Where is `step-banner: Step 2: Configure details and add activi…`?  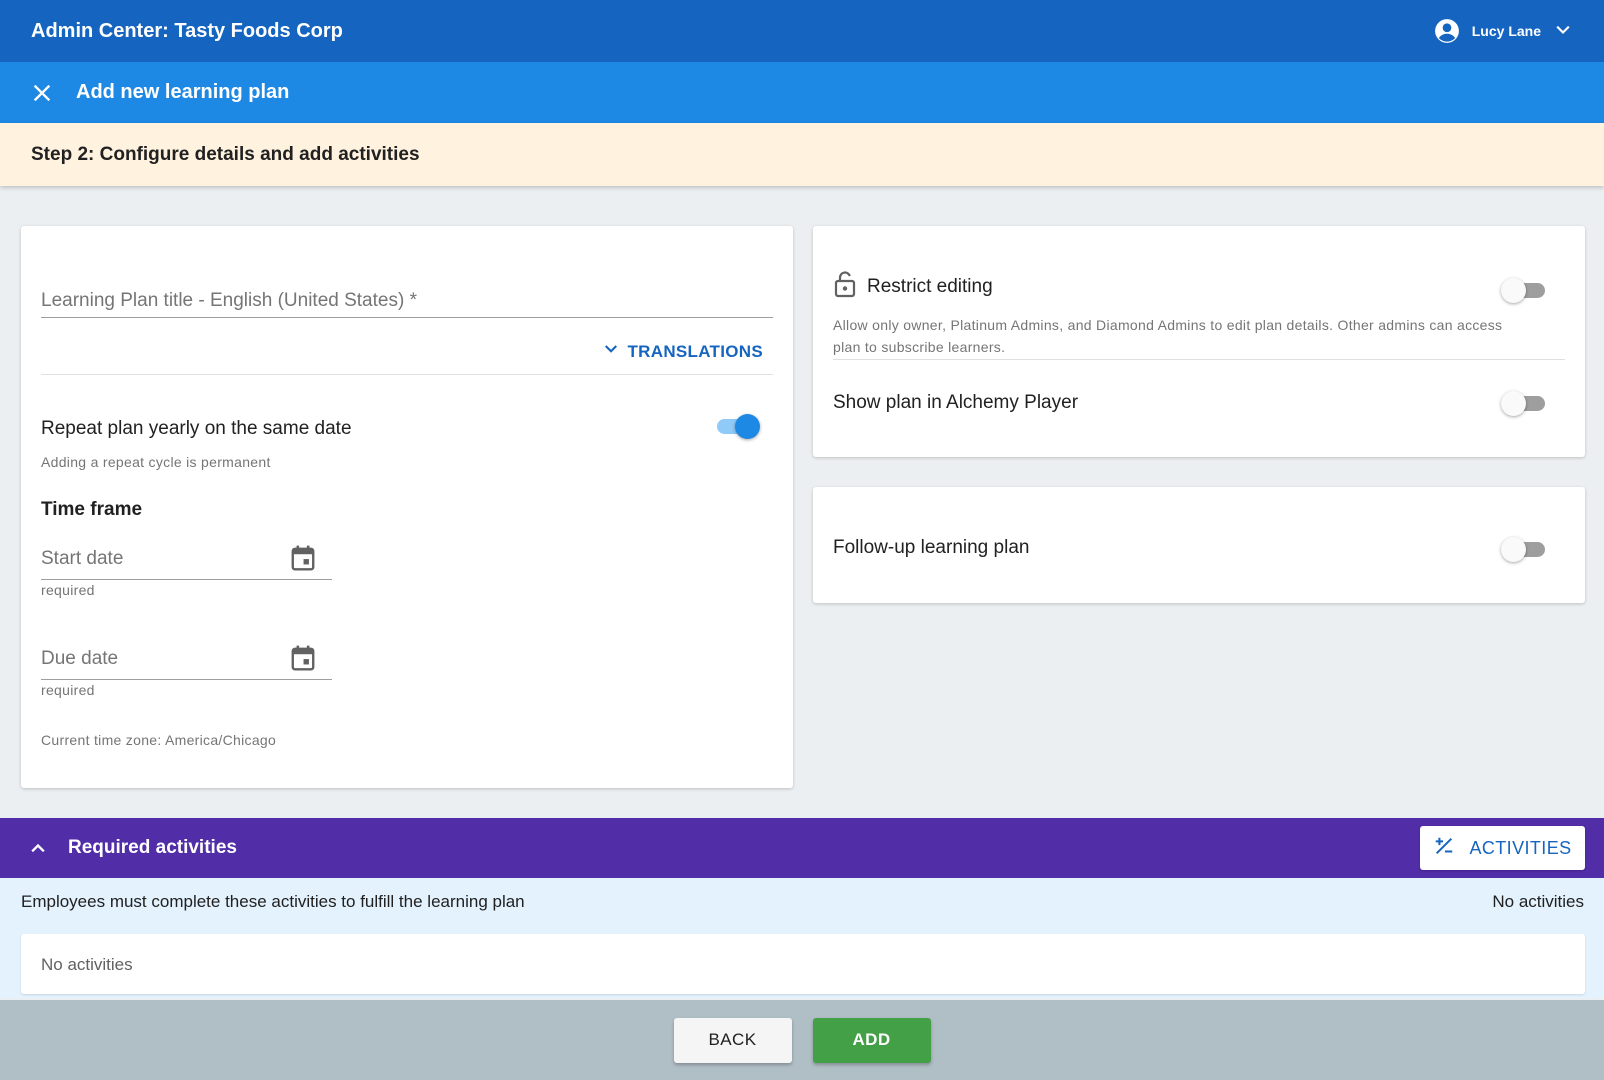 step-banner: Step 2: Configure details and add activi… is located at coordinates (802, 154).